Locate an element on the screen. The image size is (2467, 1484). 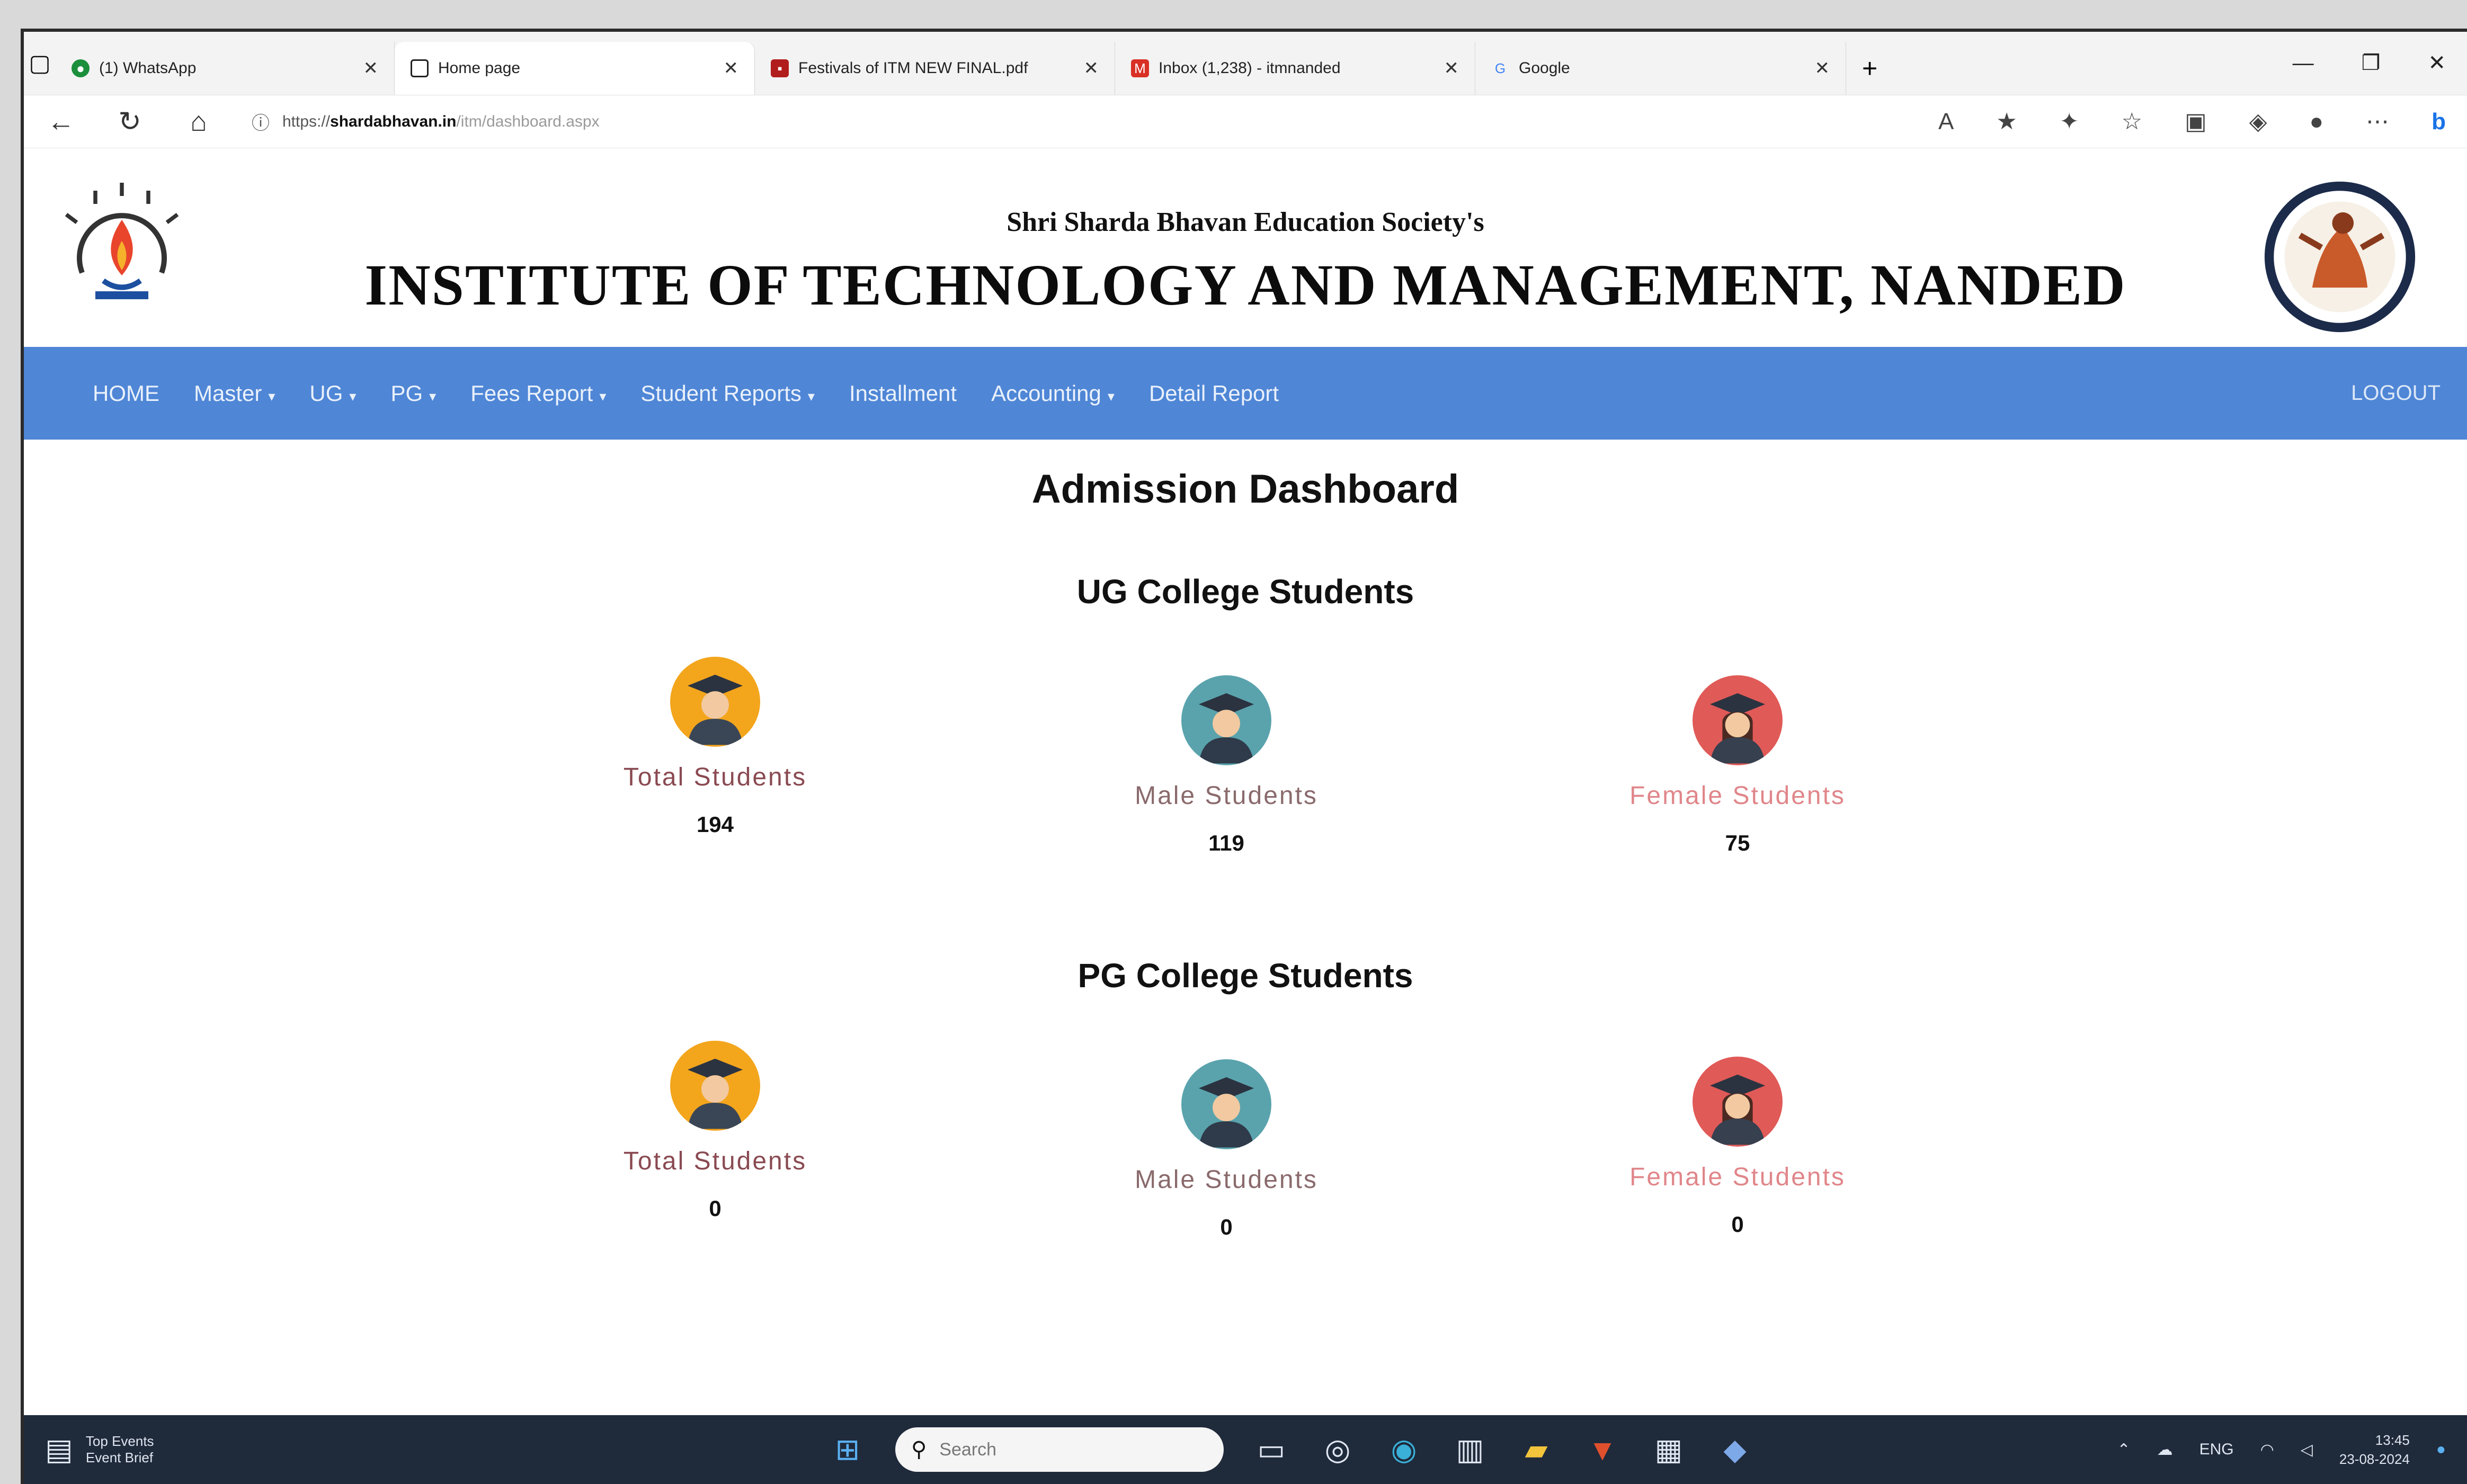
nav-label: Installment is located at coordinates (903, 393).